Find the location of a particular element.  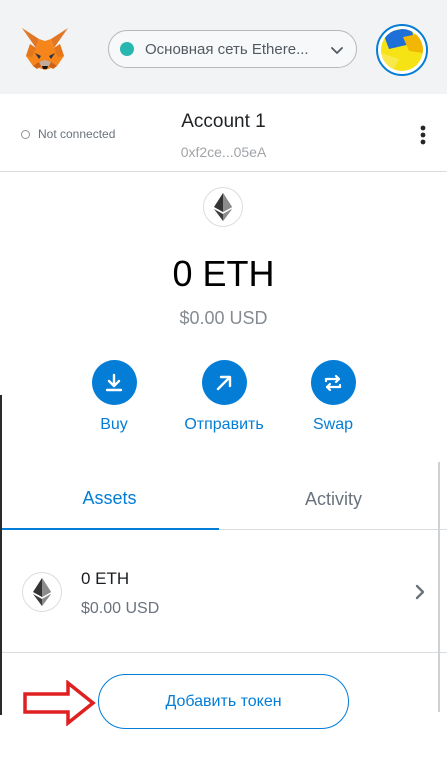

account-bar: Not connected Account 1 0xf2ce...05eA is located at coordinates (223, 133).